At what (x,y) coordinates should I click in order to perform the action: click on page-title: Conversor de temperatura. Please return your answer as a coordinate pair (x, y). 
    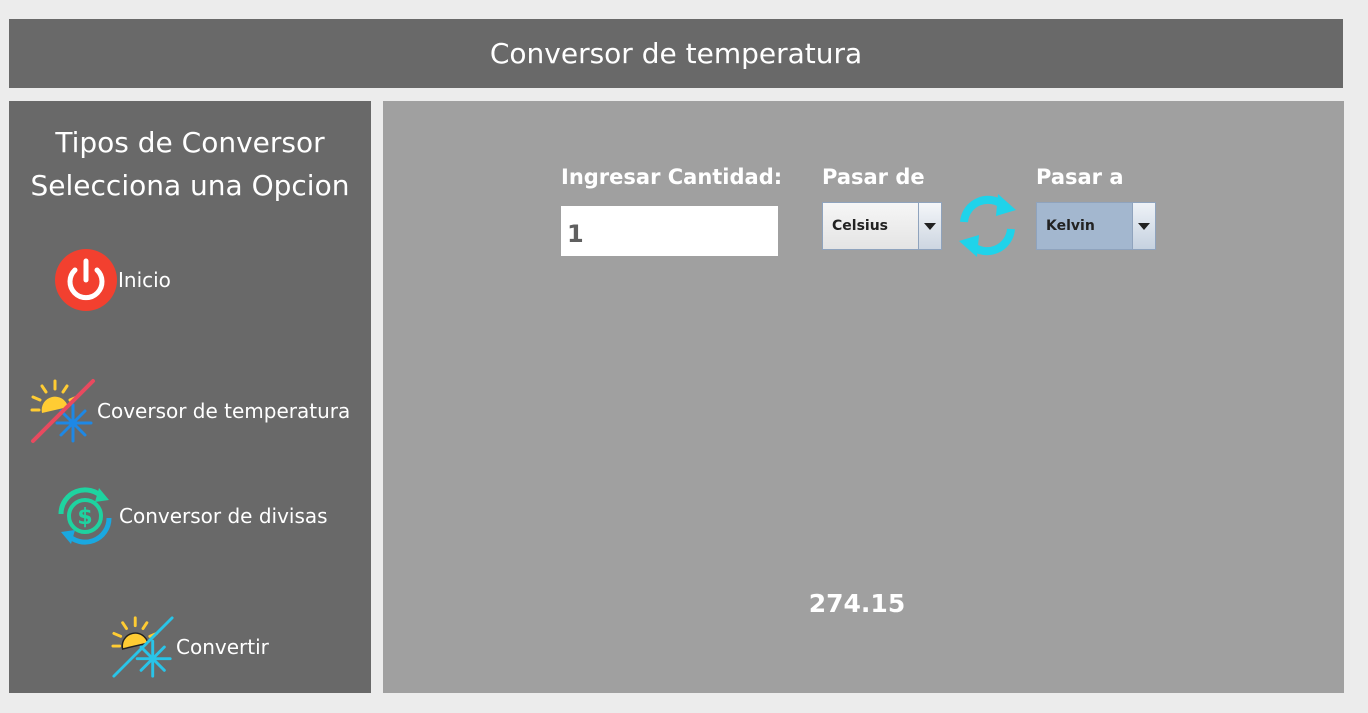
    Looking at the image, I should click on (676, 53).